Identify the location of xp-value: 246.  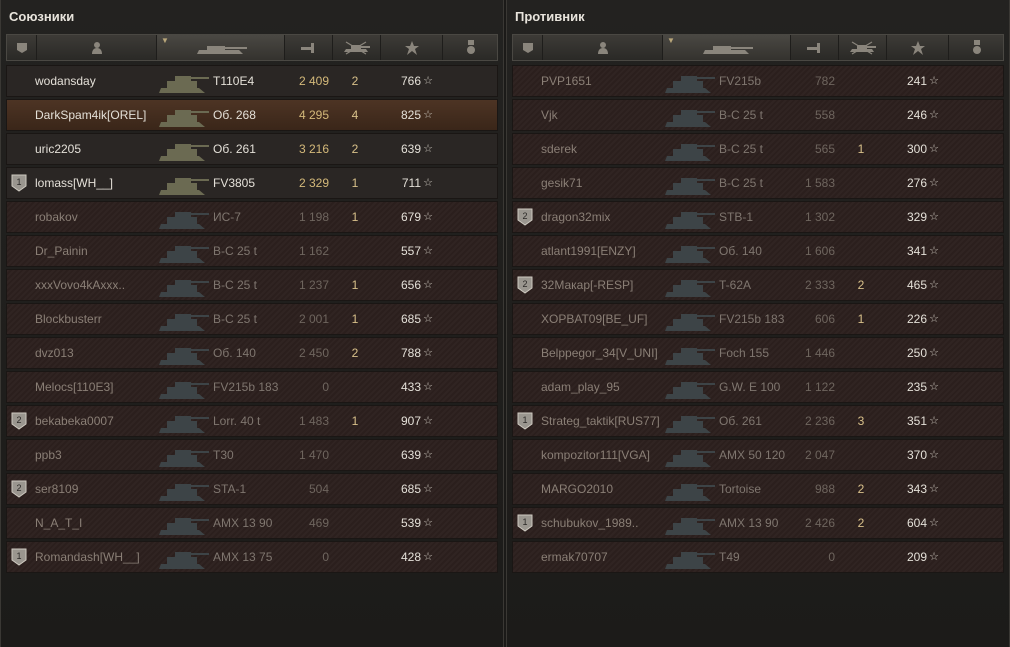
(916, 115).